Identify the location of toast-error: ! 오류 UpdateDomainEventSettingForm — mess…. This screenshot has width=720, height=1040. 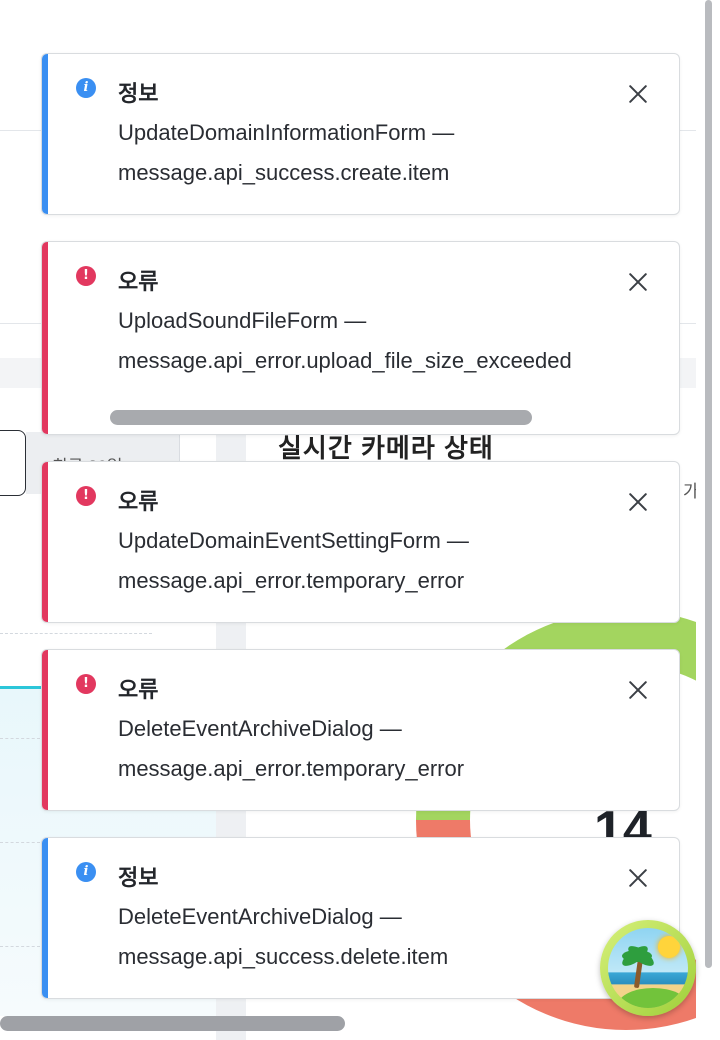
(360, 542).